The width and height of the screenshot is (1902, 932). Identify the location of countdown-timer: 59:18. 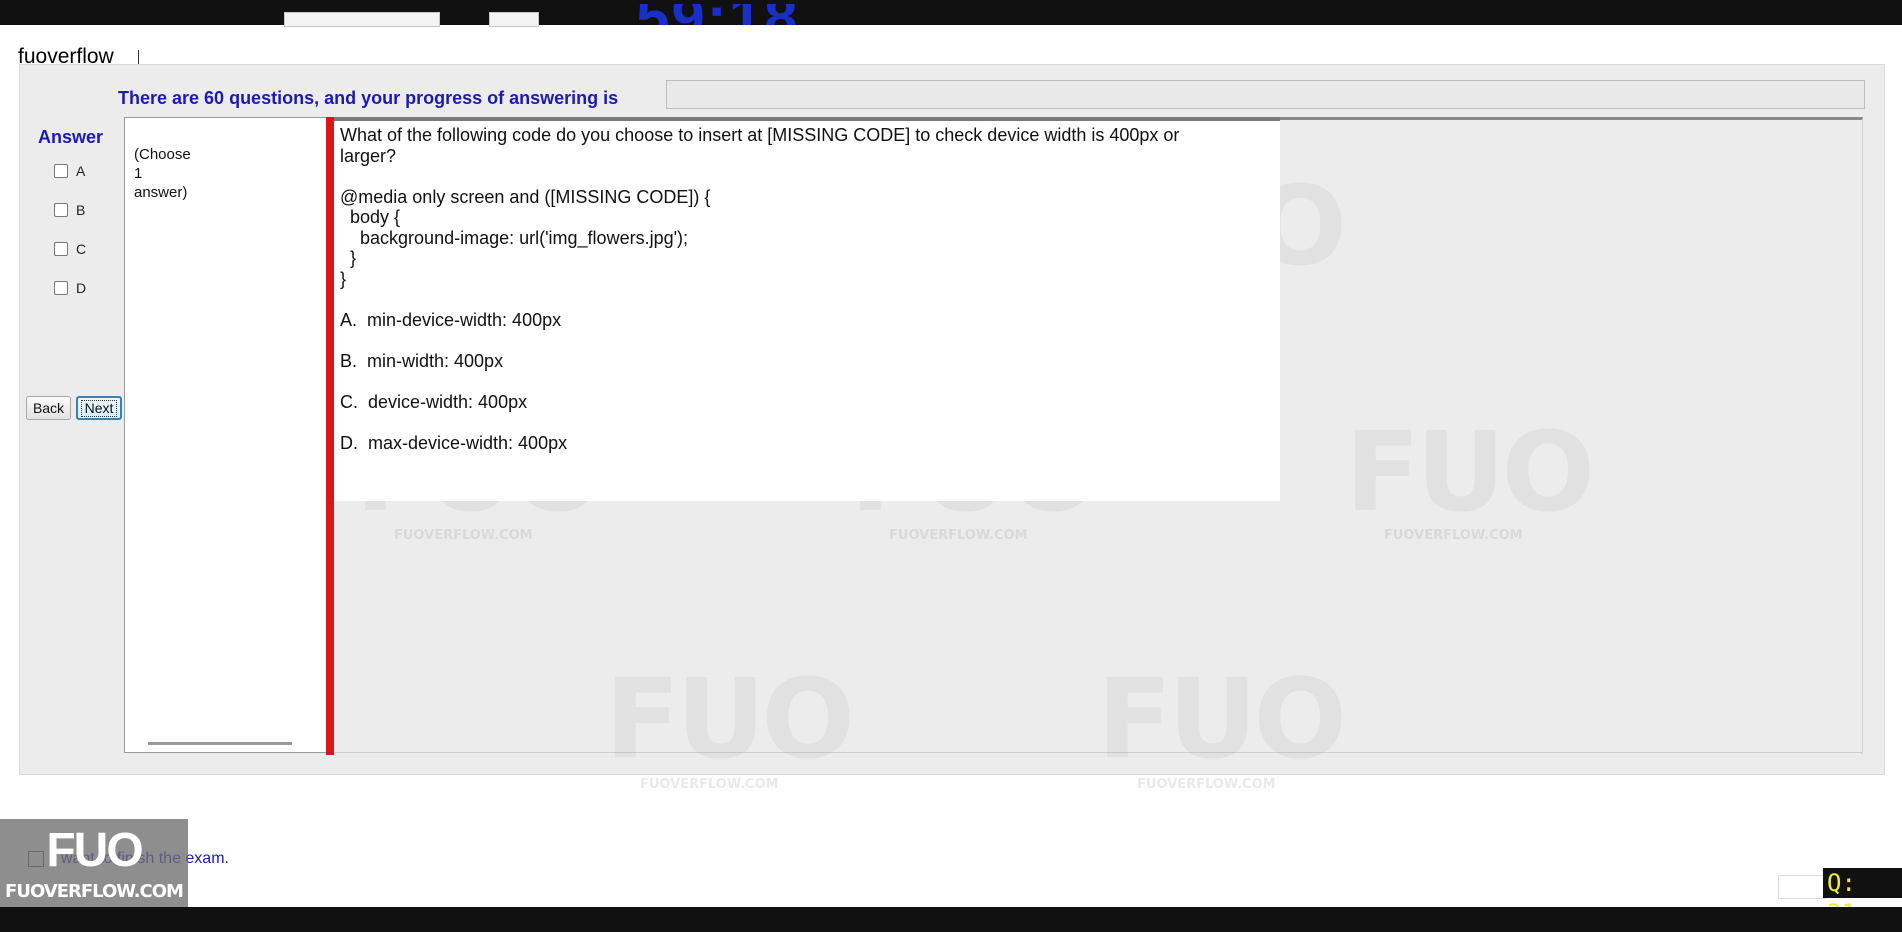
(717, 14).